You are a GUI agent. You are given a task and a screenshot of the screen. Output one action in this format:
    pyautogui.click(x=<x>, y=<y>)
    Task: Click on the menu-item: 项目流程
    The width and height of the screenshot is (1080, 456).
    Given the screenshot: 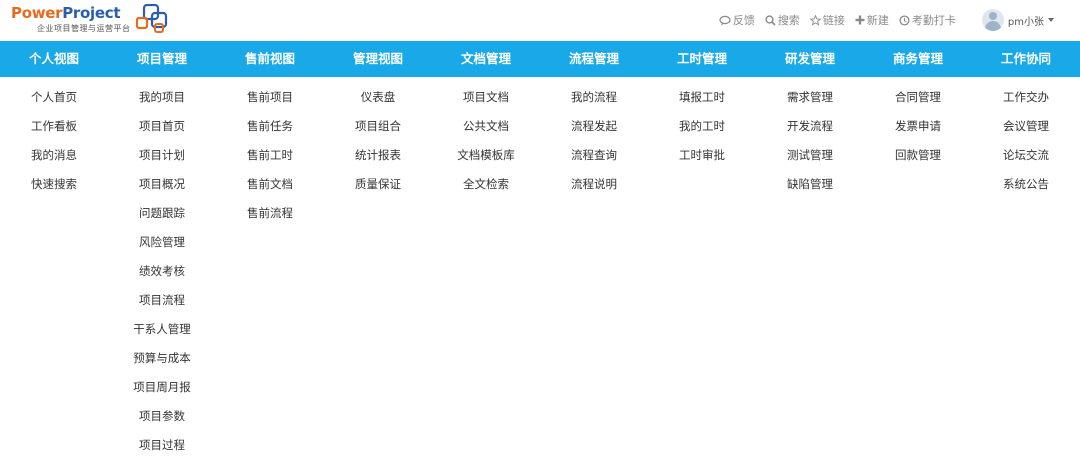 What is the action you would take?
    pyautogui.click(x=162, y=300)
    